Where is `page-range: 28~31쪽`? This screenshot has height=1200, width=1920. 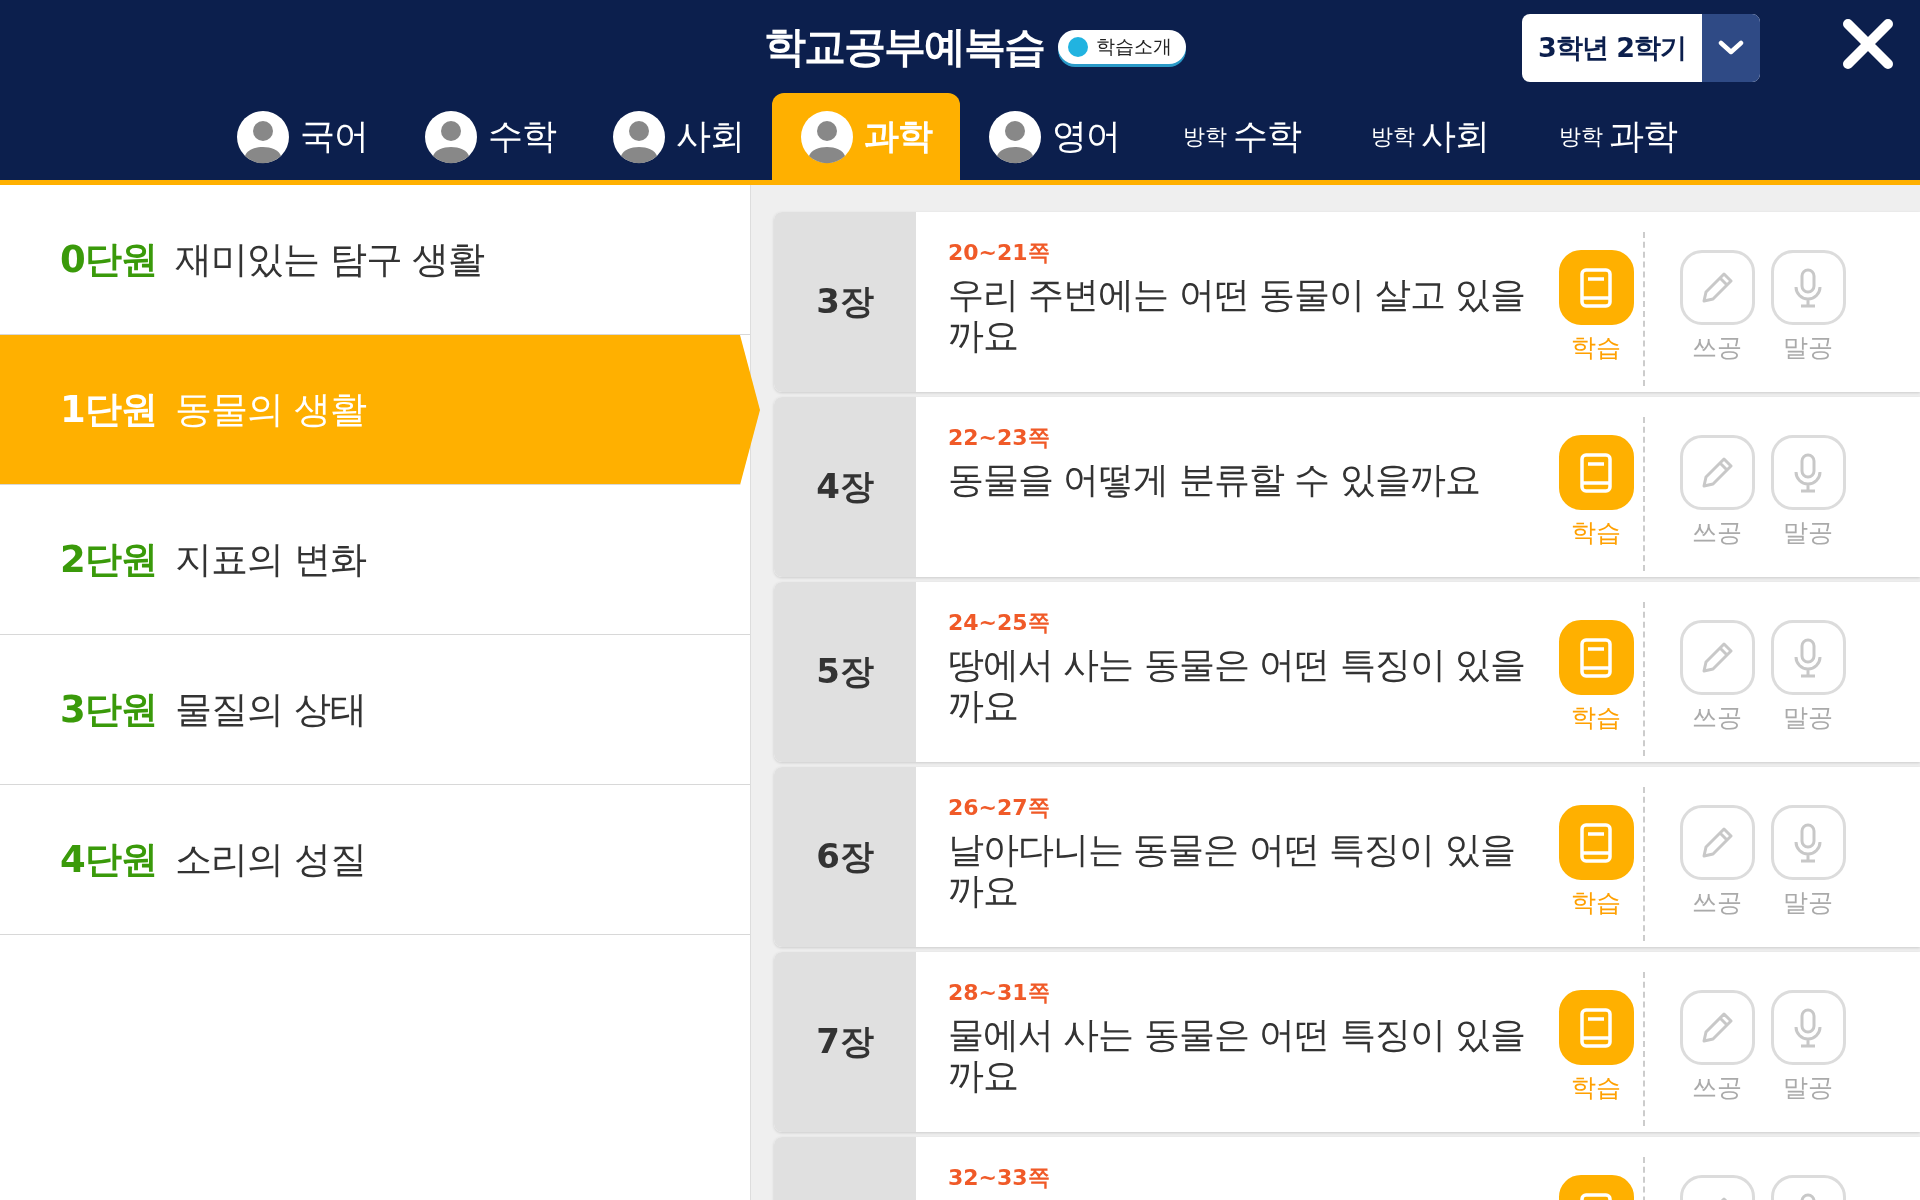
page-range: 28~31쪽 is located at coordinates (999, 993).